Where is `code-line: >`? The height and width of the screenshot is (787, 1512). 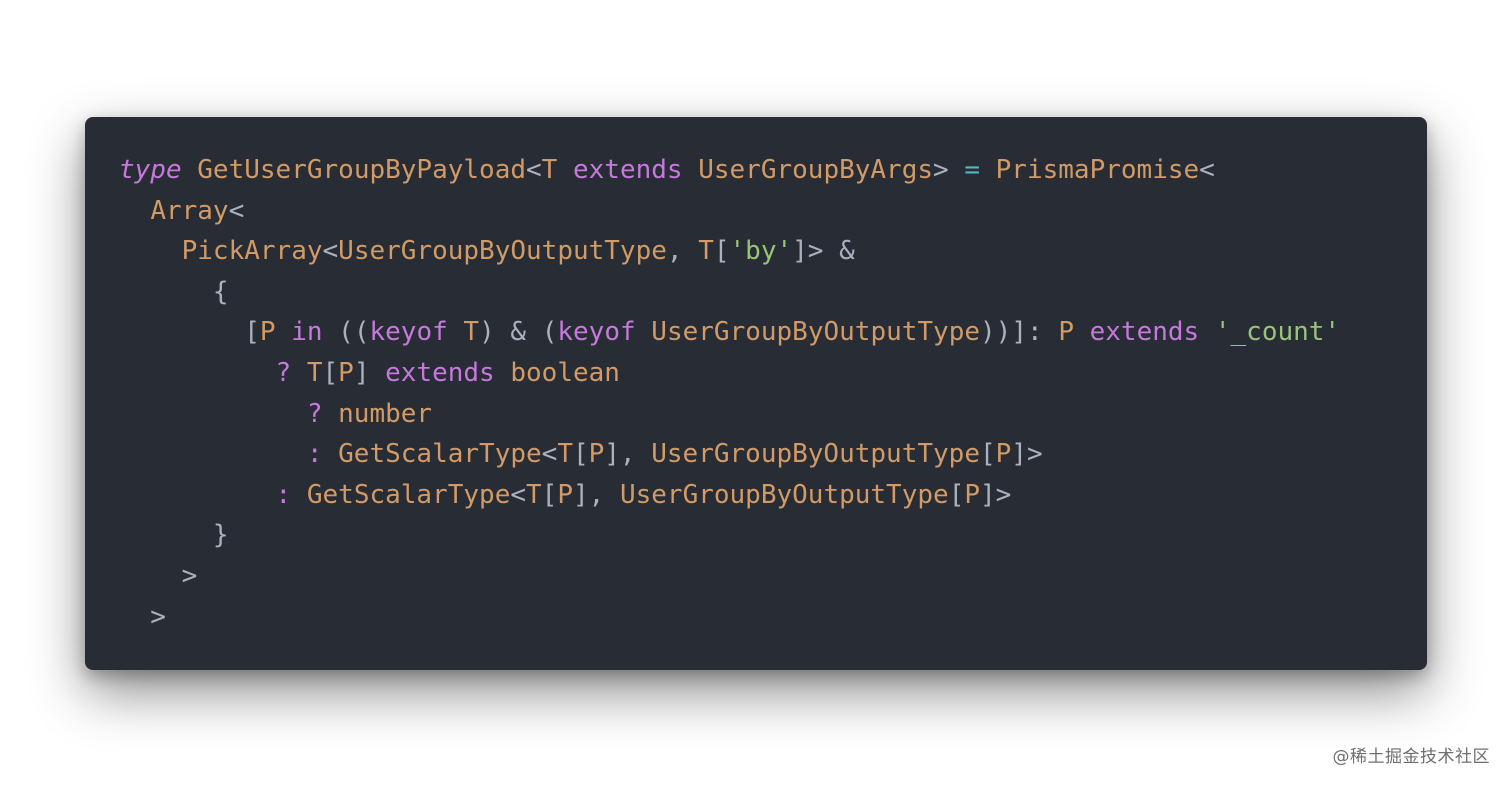
code-line: > is located at coordinates (729, 576).